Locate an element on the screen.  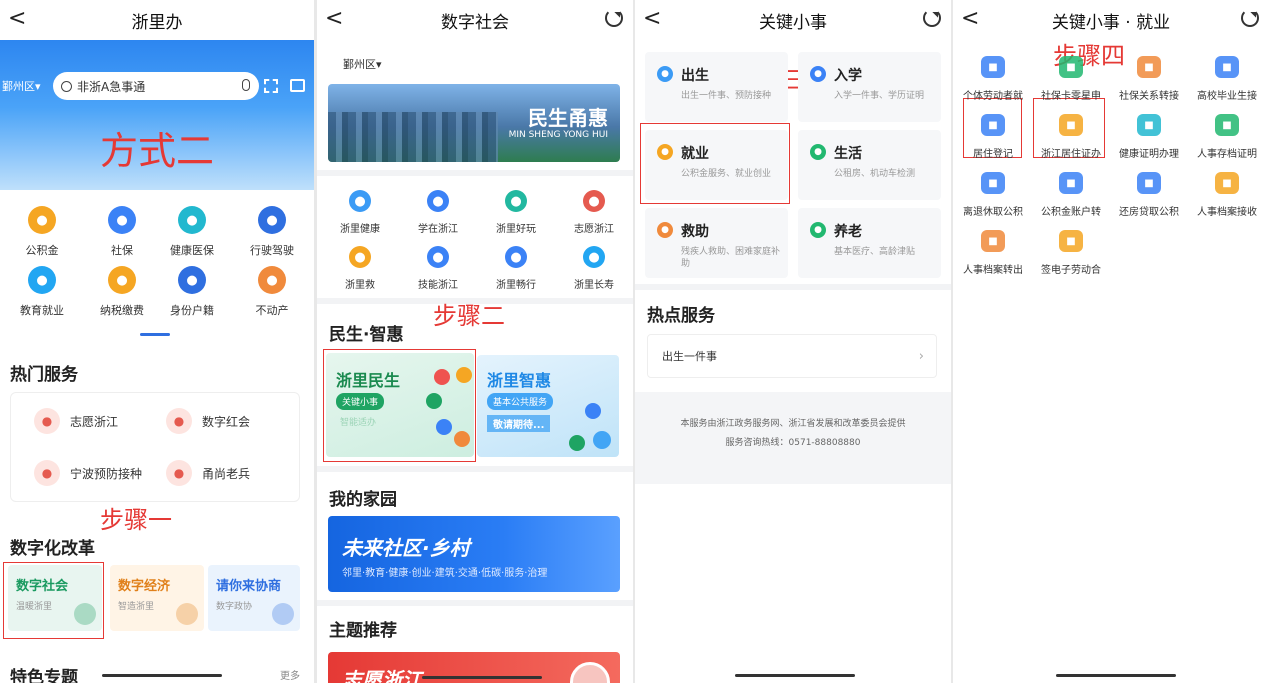
service-grid-item: ● 健康医保 is located at coordinates (192, 234).